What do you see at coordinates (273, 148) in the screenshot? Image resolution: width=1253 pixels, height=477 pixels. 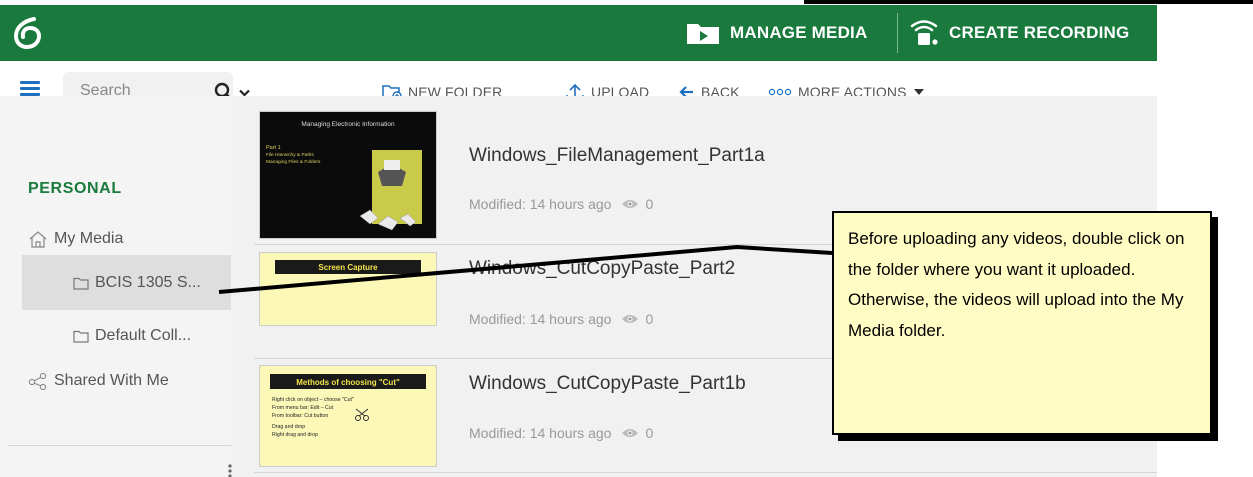 I see `thumb-part: Part 1` at bounding box center [273, 148].